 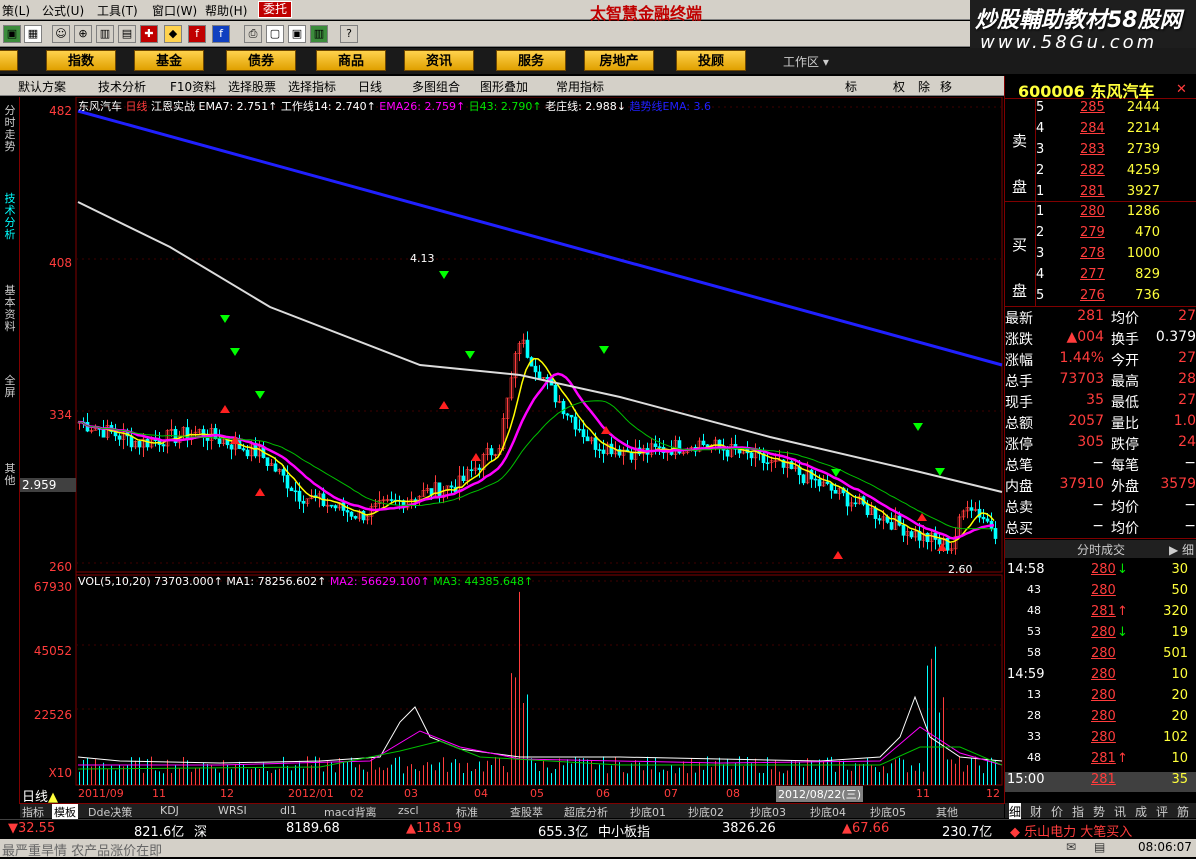 I want to click on tab-tech-analysis: 技术分析, so click(x=10, y=223).